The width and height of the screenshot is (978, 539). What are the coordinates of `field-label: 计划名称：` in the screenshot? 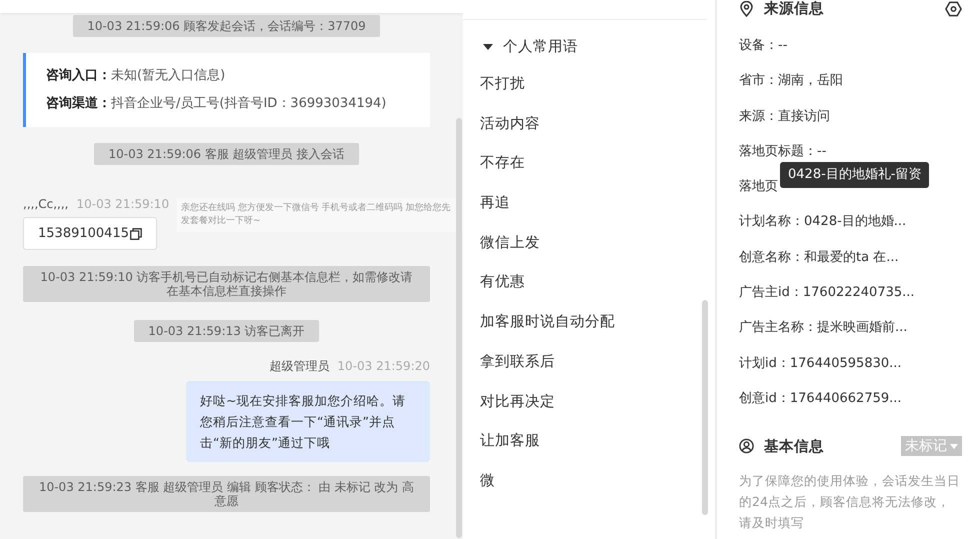 It's located at (771, 222).